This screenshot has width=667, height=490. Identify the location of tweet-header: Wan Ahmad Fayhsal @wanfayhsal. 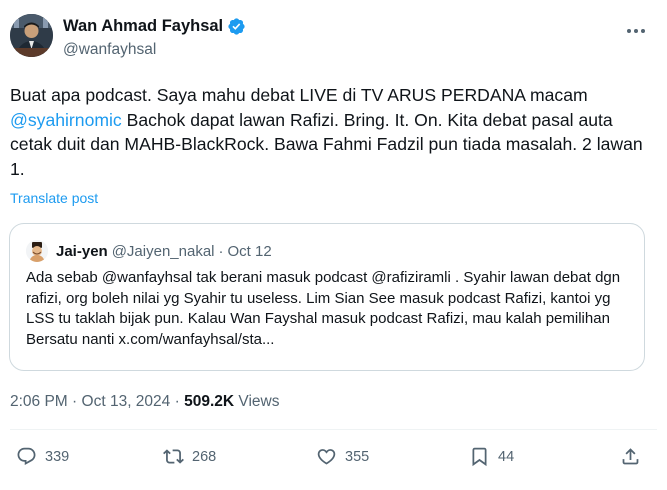
(333, 40).